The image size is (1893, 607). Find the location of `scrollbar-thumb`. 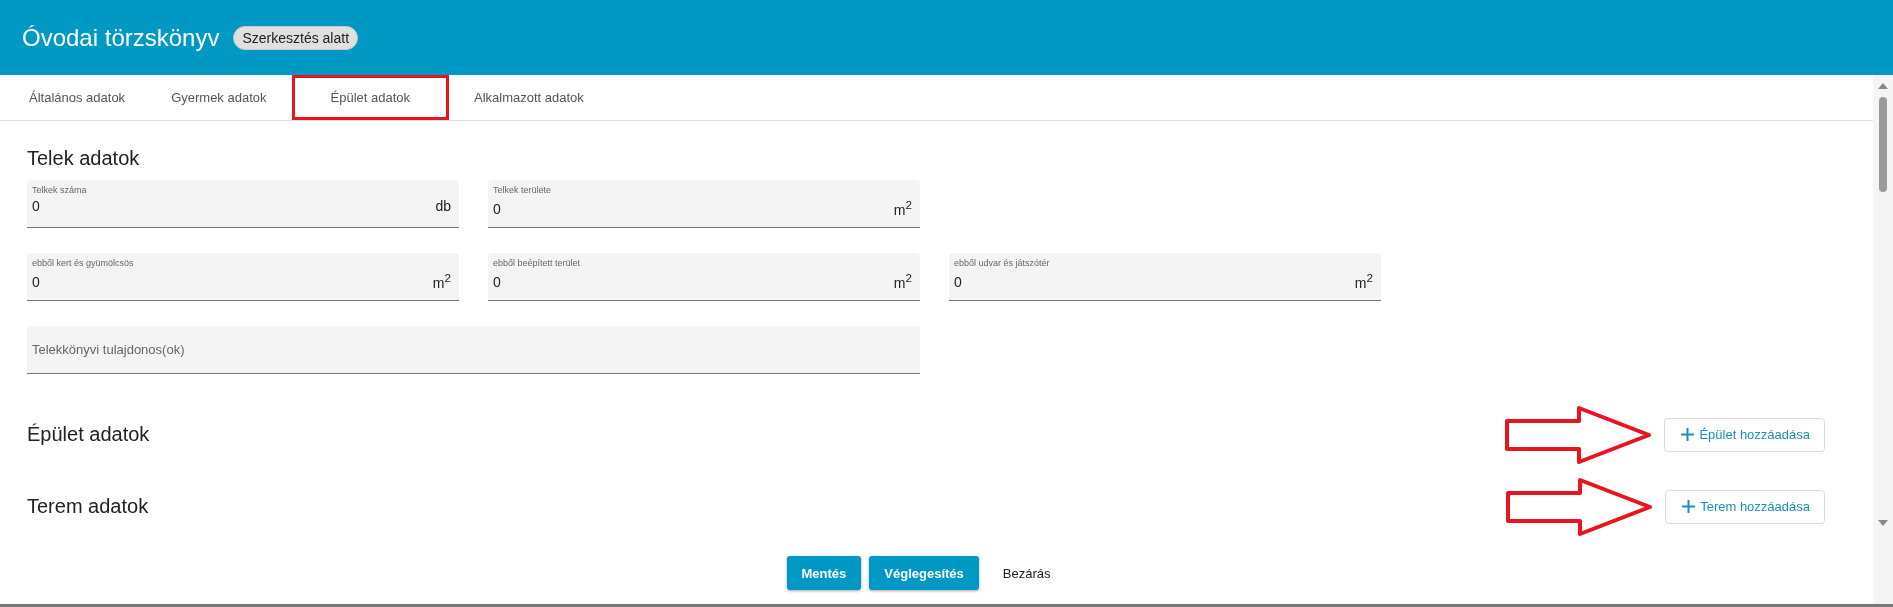

scrollbar-thumb is located at coordinates (1883, 144).